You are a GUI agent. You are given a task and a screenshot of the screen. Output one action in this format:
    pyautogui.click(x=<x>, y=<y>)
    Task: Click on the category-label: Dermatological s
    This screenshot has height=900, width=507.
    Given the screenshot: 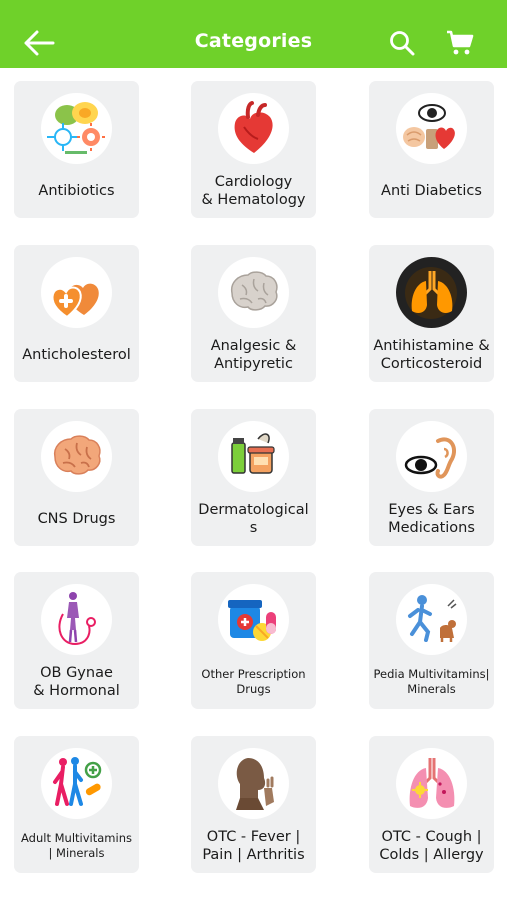 What is the action you would take?
    pyautogui.click(x=253, y=519)
    